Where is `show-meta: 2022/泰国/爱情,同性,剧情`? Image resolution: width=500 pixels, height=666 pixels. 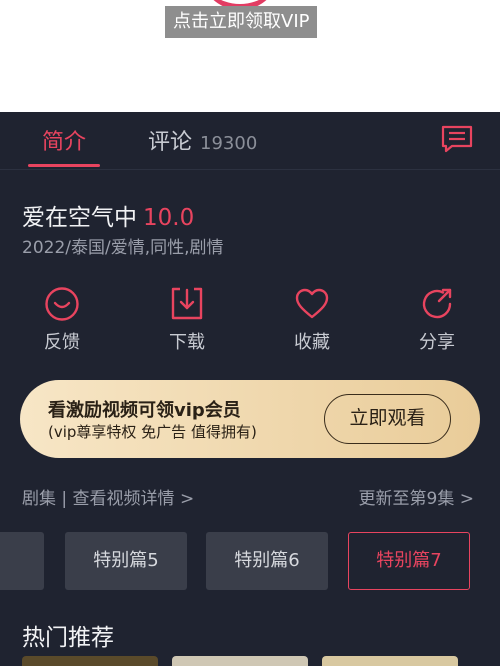
show-meta: 2022/泰国/爱情,同性,剧情 is located at coordinates (123, 248).